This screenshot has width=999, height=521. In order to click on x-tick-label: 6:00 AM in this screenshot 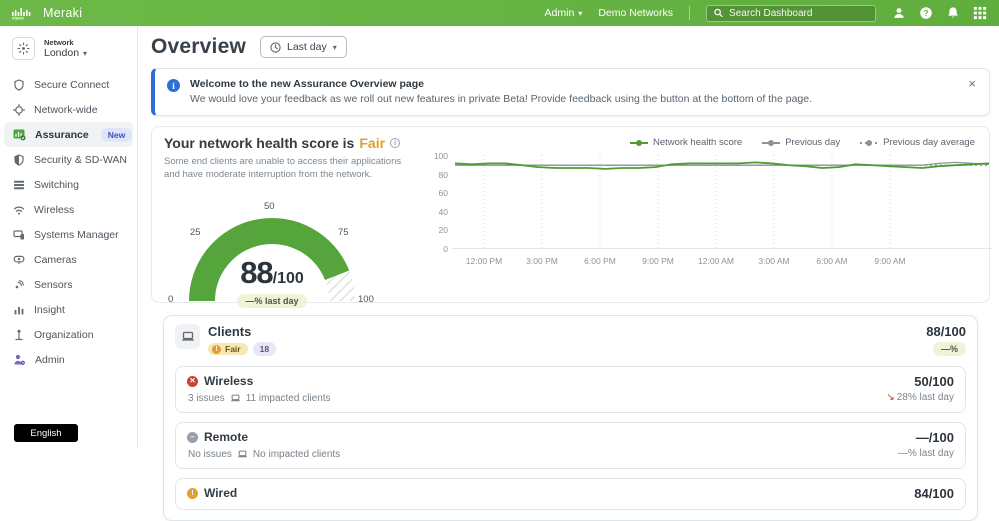, I will do `click(832, 261)`.